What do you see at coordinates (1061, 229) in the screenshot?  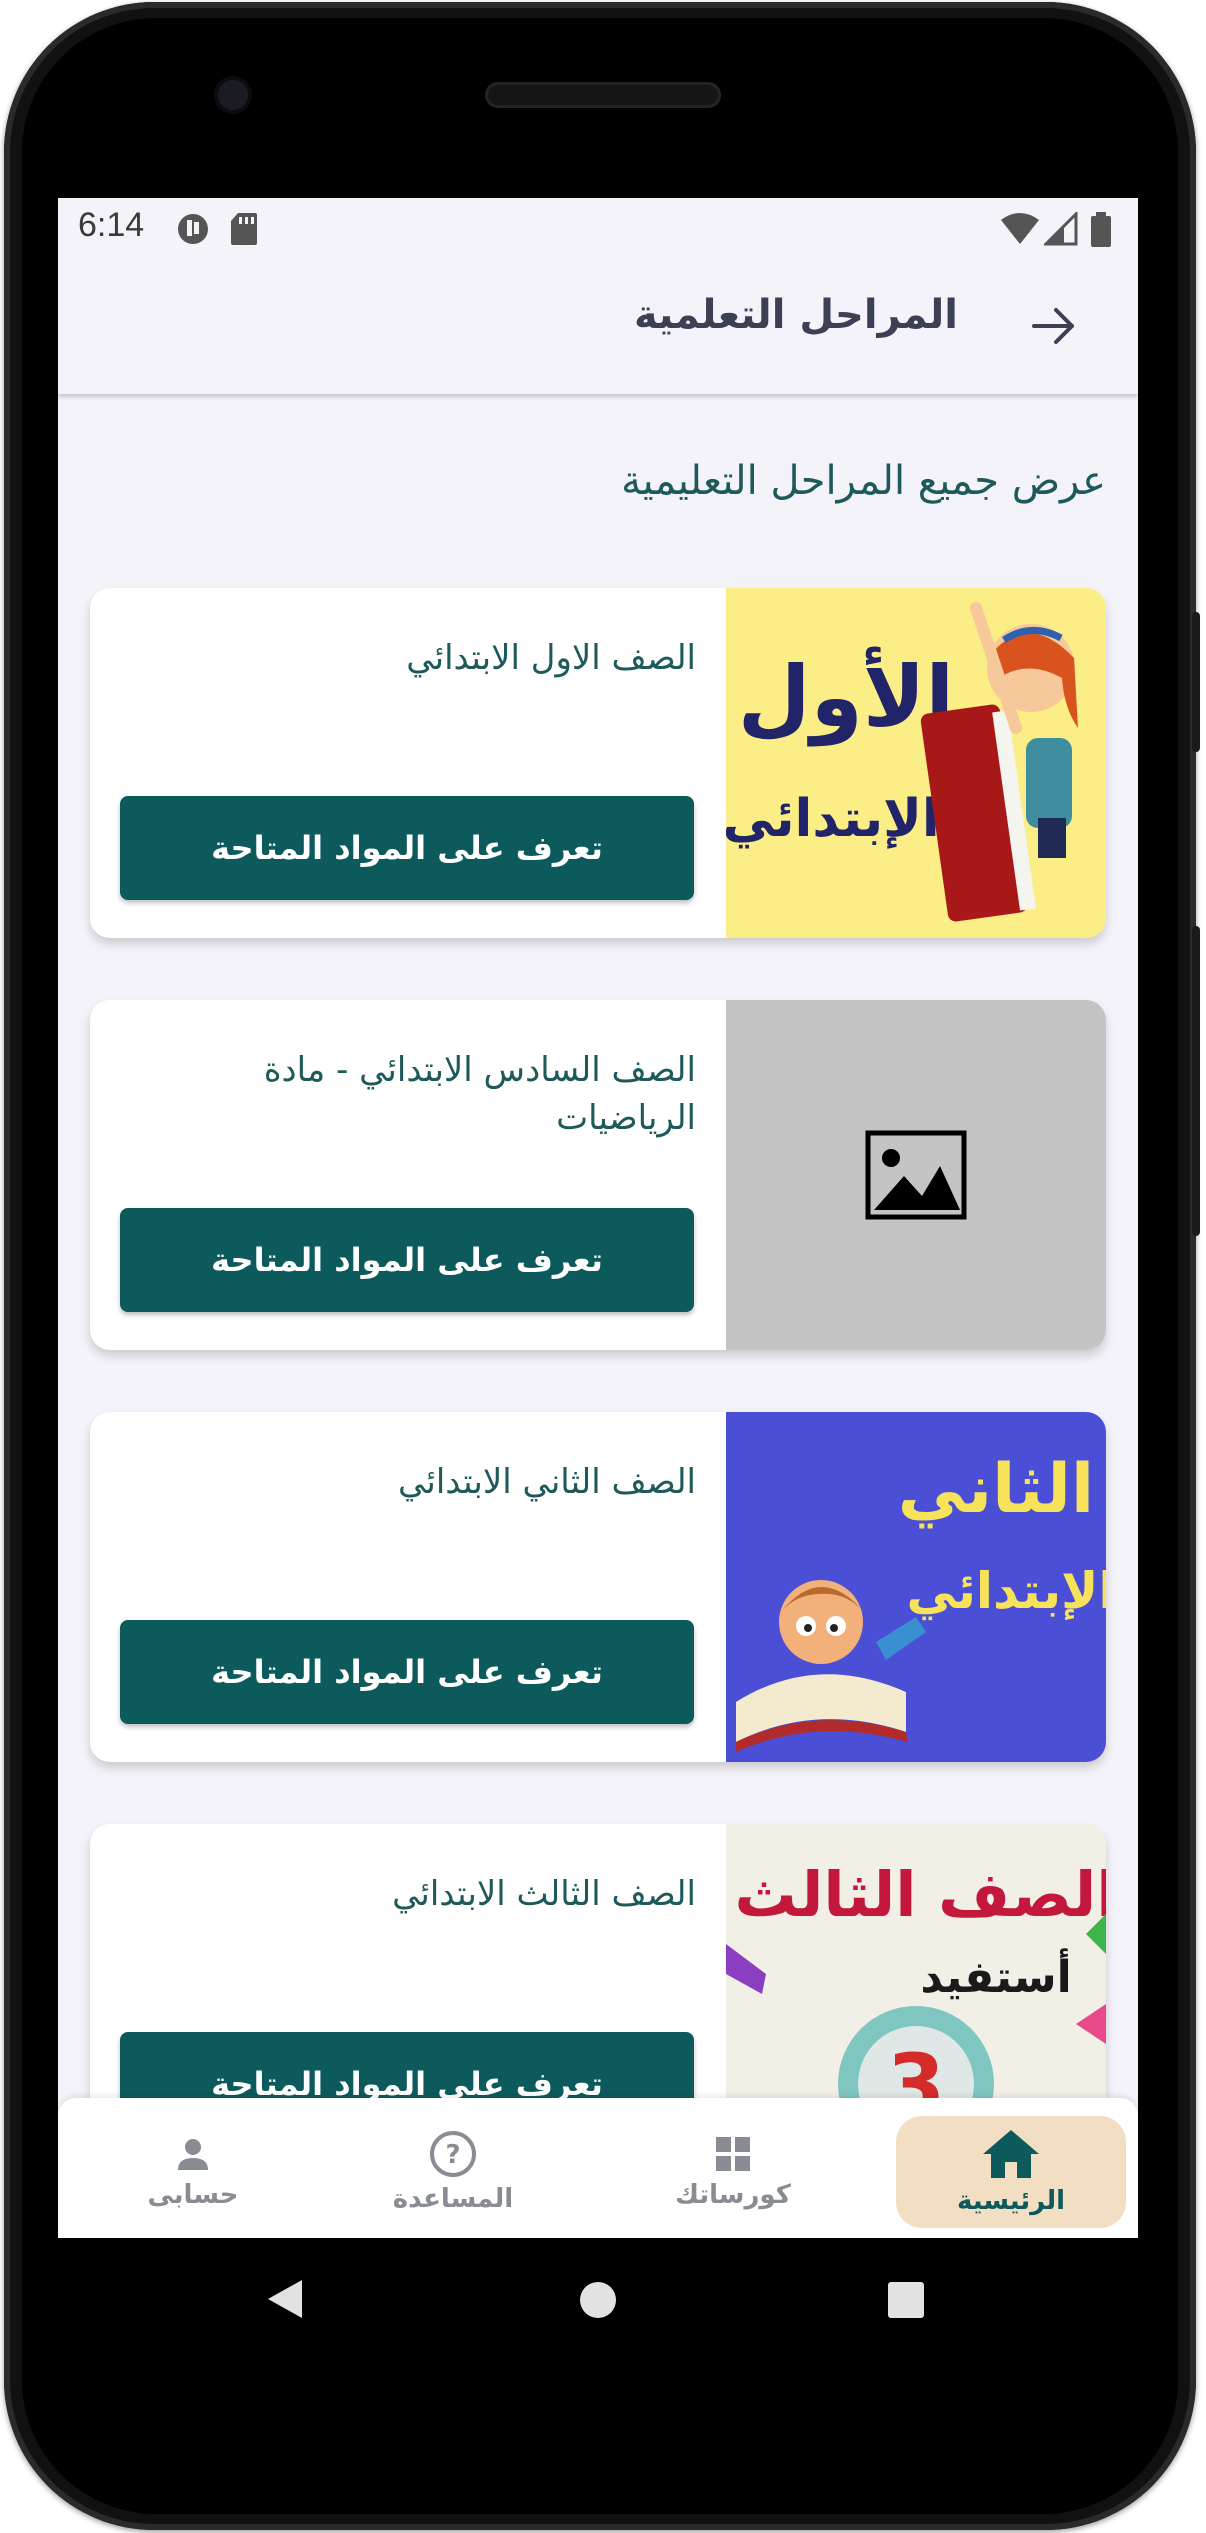 I see `signal-icon` at bounding box center [1061, 229].